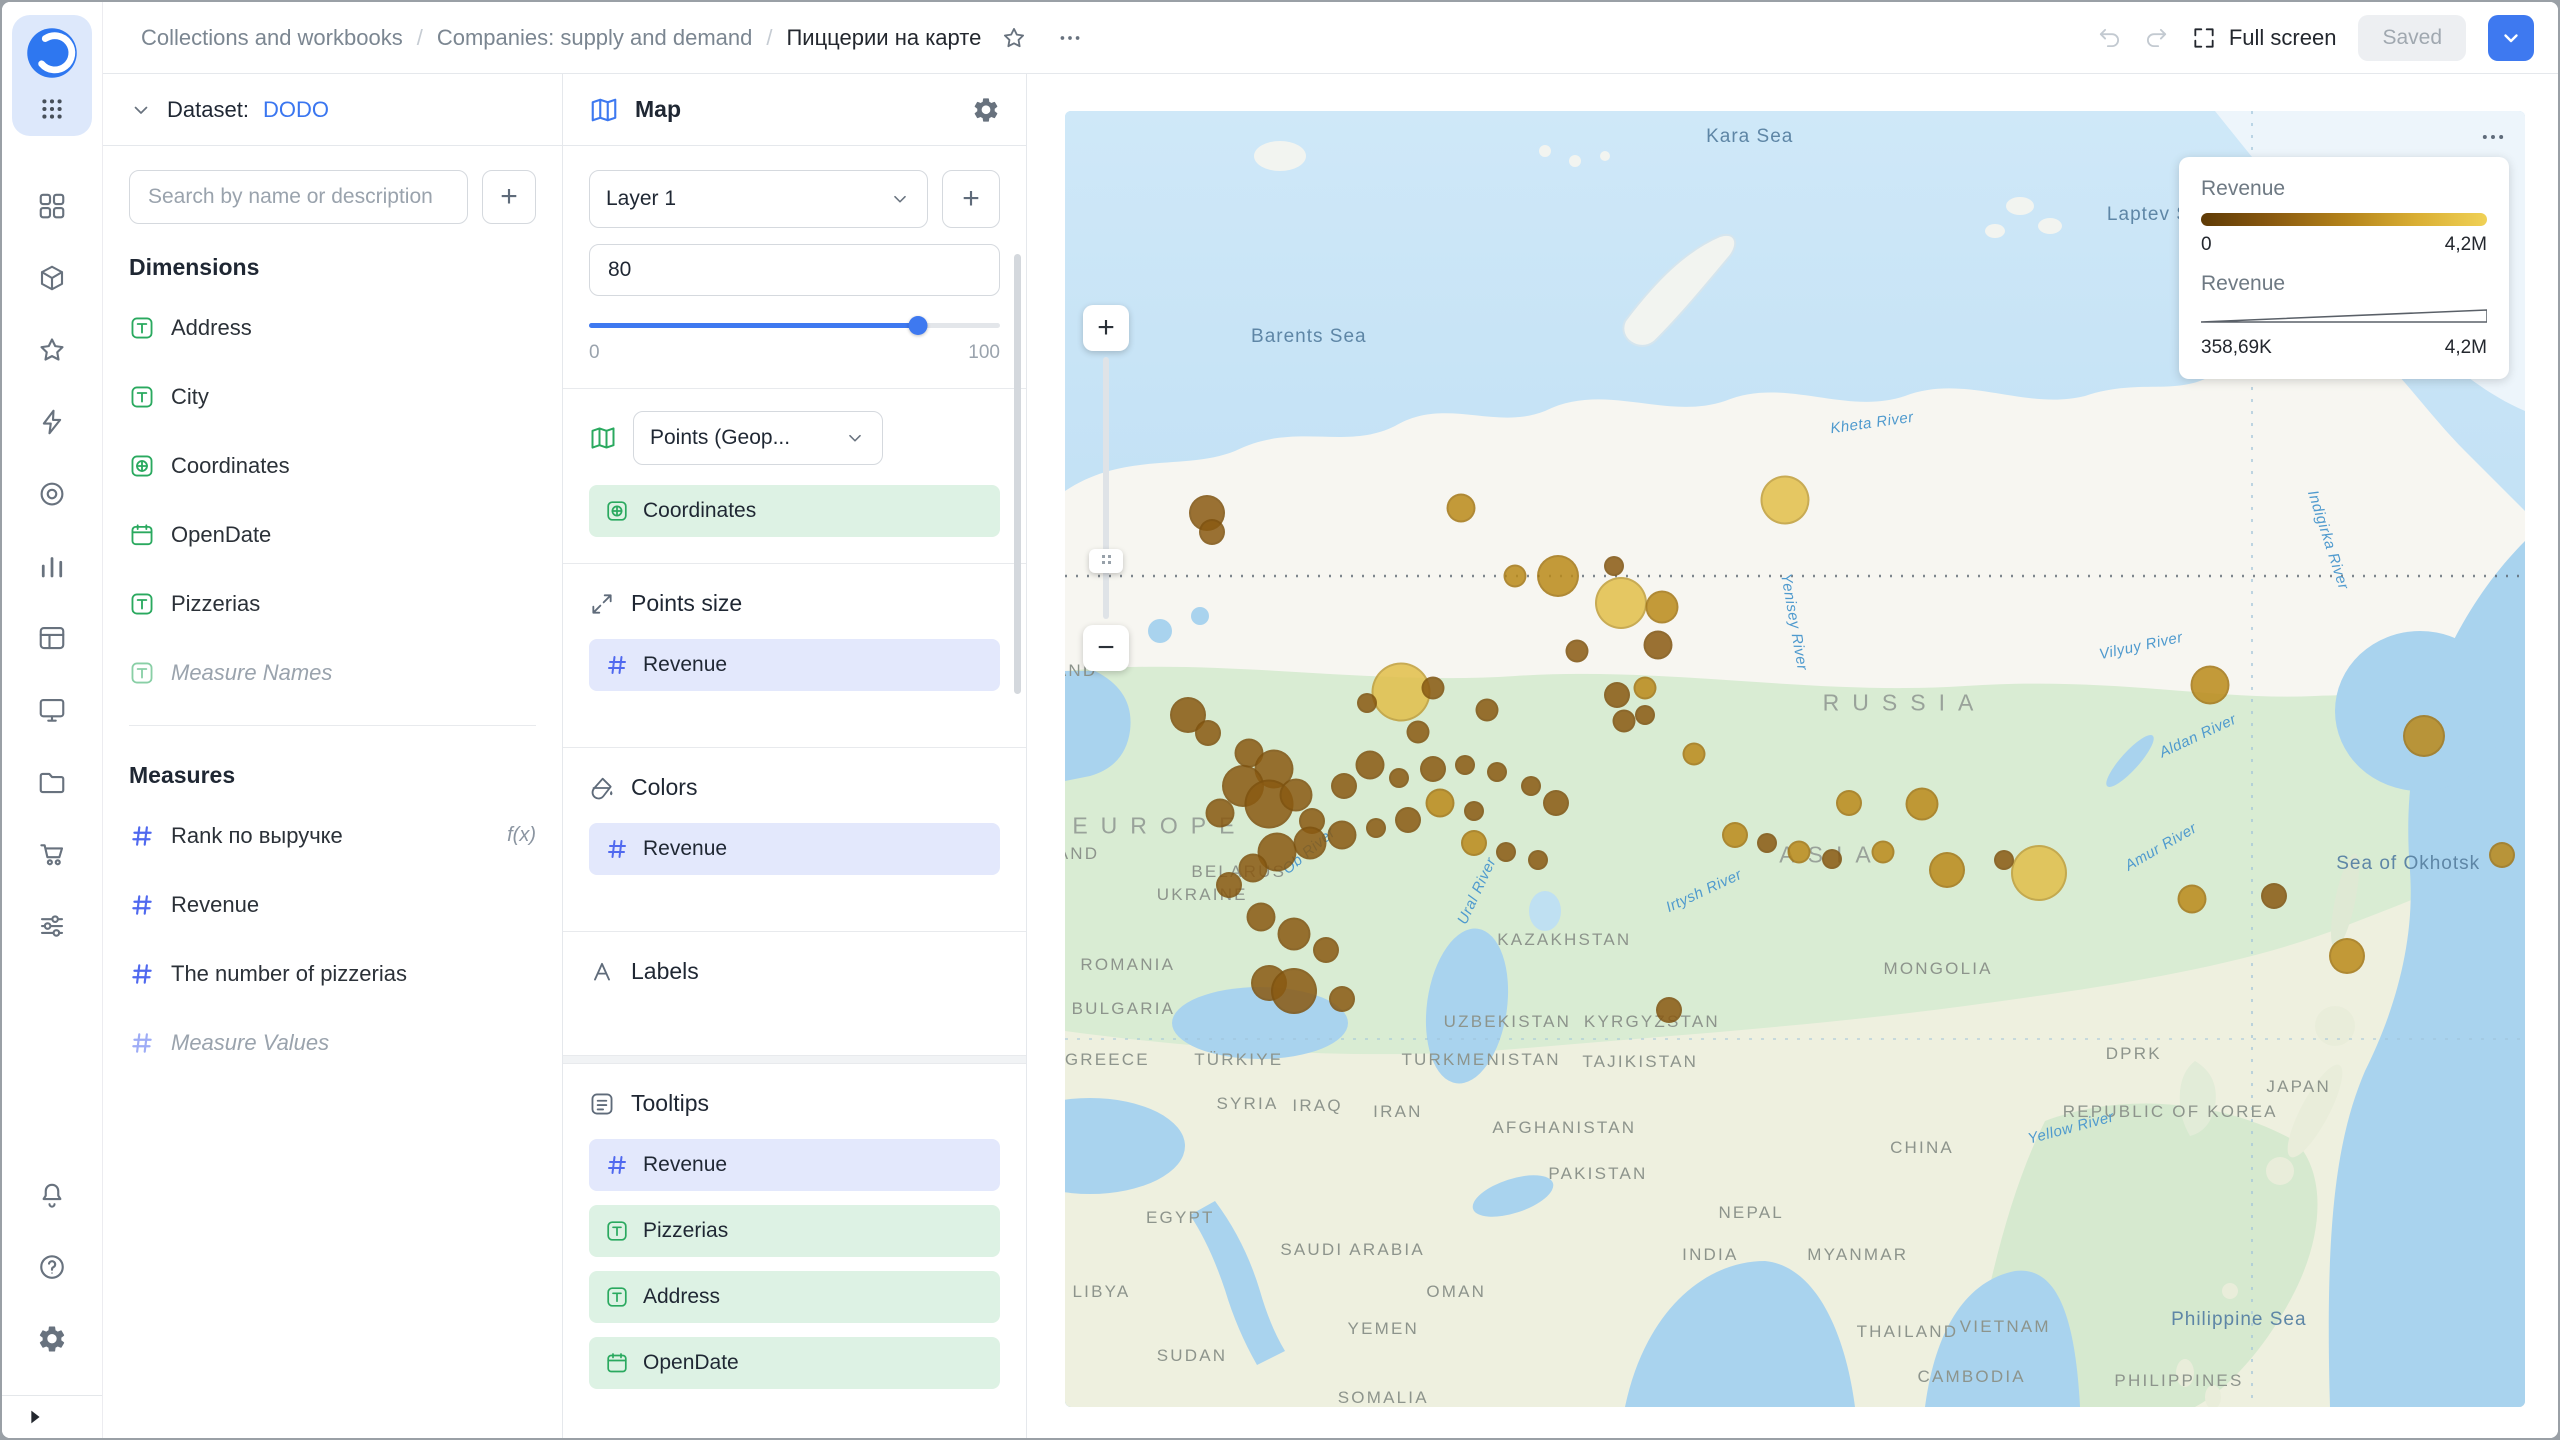  What do you see at coordinates (332, 1042) in the screenshot?
I see `dataset-field-row: Measure Values` at bounding box center [332, 1042].